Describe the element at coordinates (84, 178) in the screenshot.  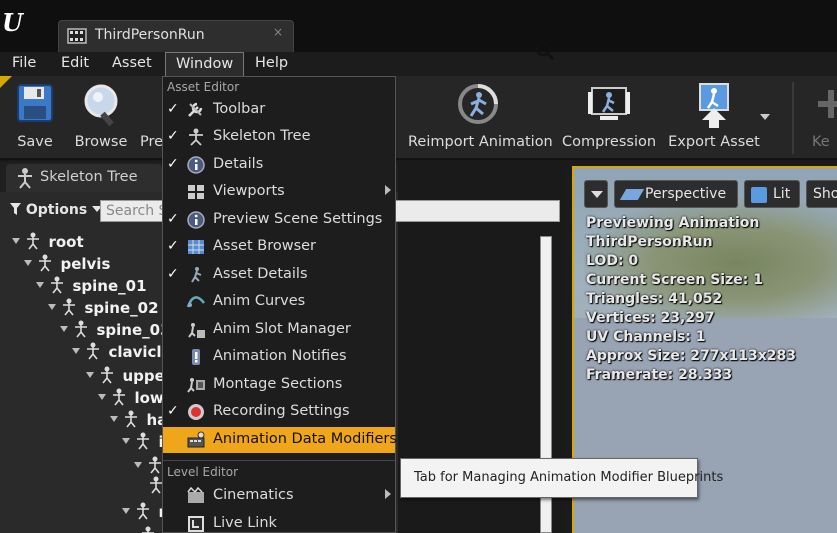
I see `skeleton-tree-tab: Skeleton Tree` at that location.